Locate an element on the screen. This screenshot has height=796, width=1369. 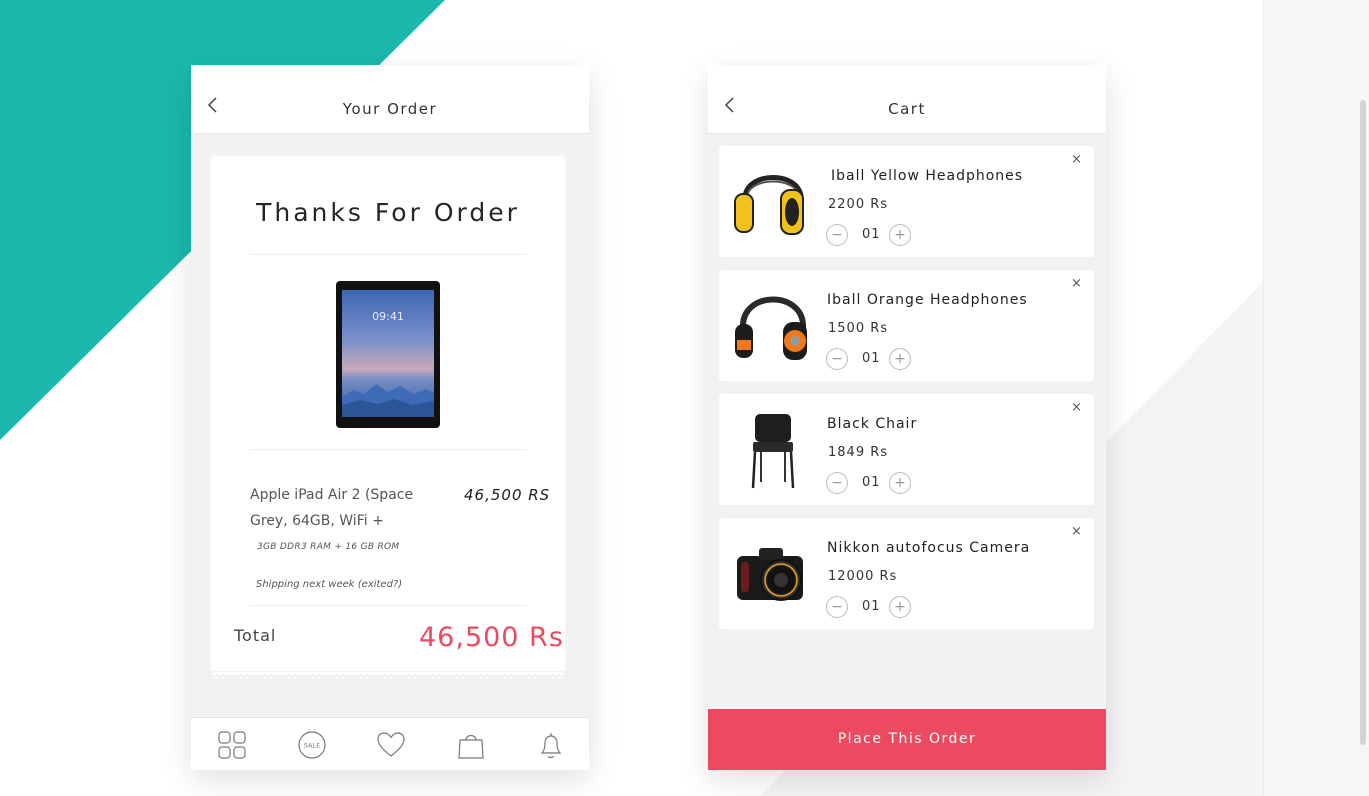
sale-icon: SALE is located at coordinates (312, 745).